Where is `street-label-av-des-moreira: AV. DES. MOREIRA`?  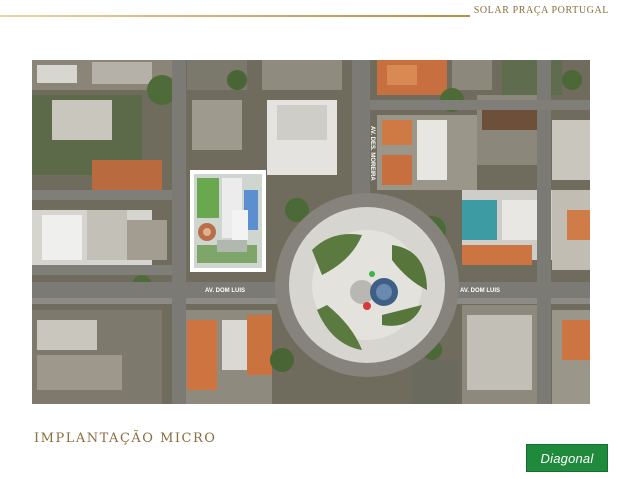
street-label-av-des-moreira: AV. DES. MOREIRA is located at coordinates (372, 153).